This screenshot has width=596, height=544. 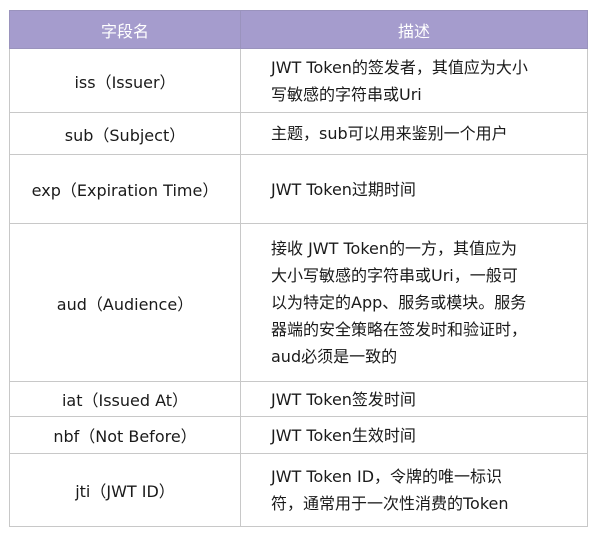 What do you see at coordinates (414, 490) in the screenshot?
I see `description-cell: JWT Token ID，令牌的唯一标识 符，通常用于一次性消费的Token` at bounding box center [414, 490].